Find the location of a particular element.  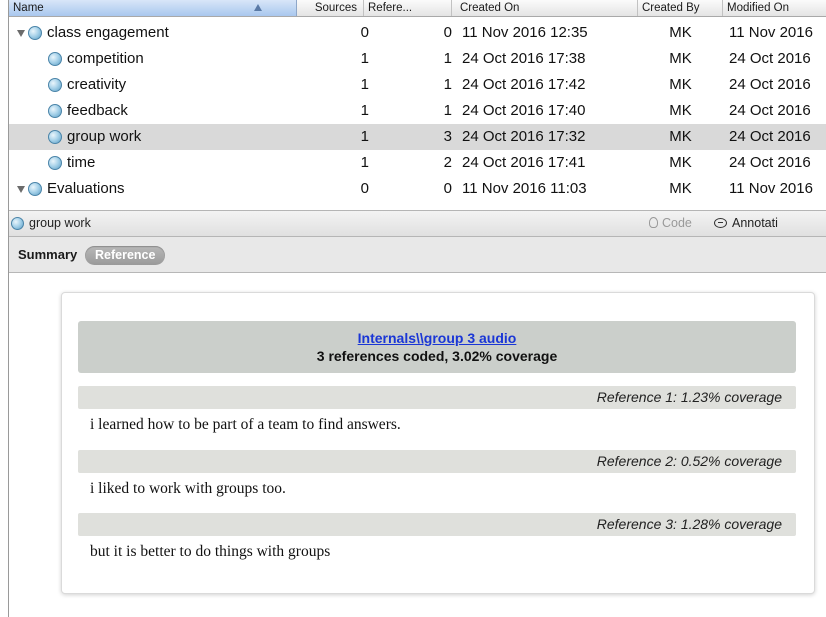

column-header-modified-on: Modified On is located at coordinates (774, 8).